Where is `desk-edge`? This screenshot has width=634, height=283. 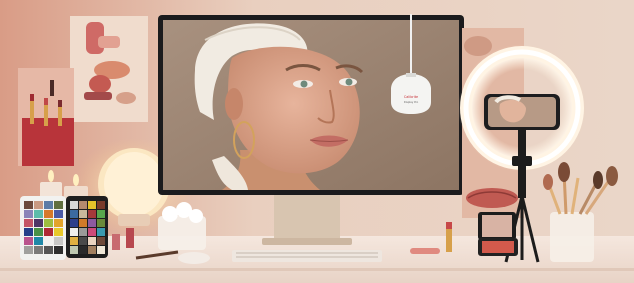
desk-edge is located at coordinates (317, 269).